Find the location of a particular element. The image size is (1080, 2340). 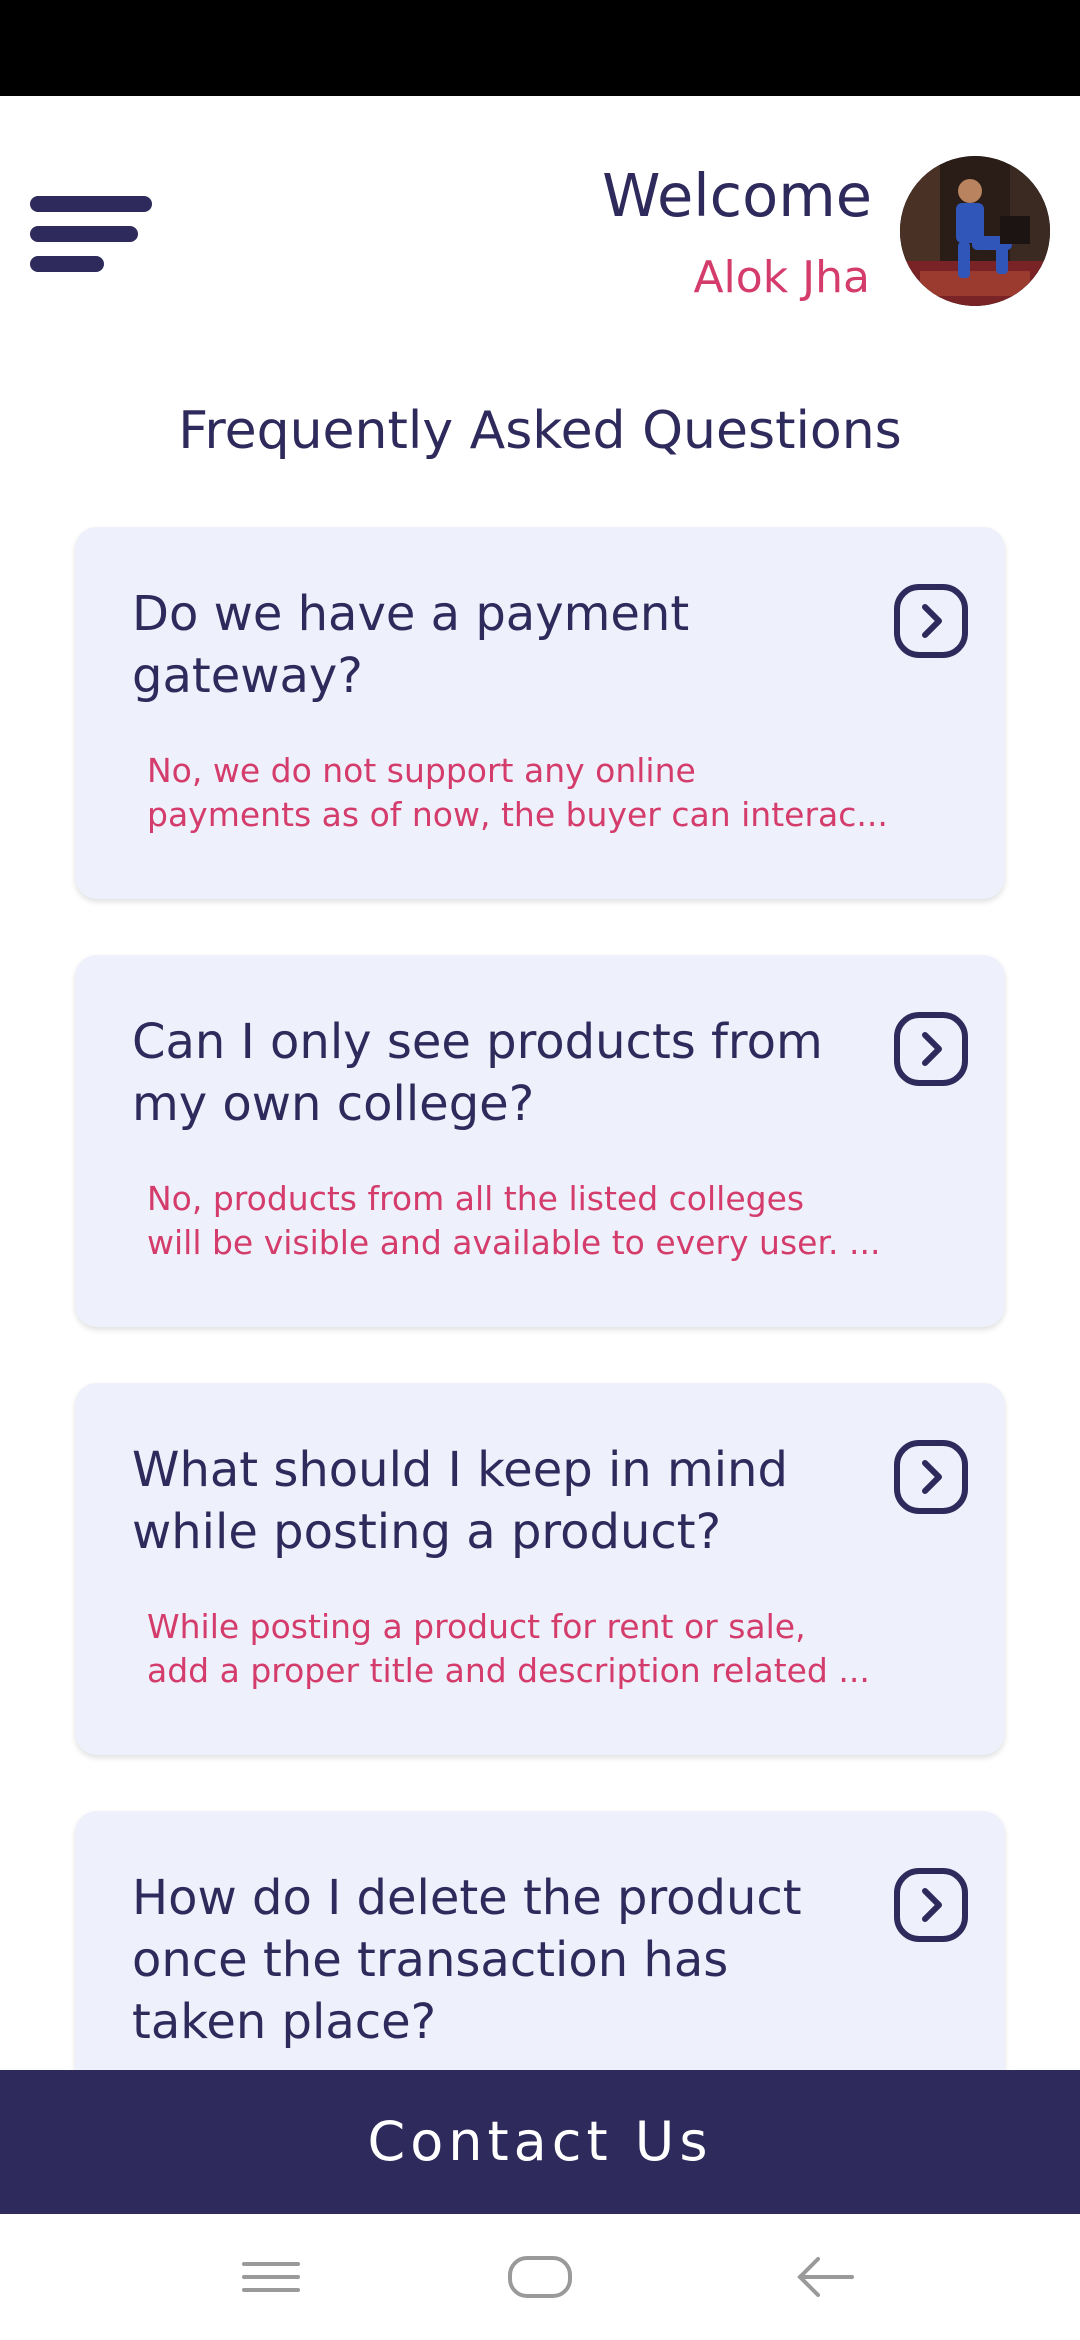

contact-us-button: Contact Us is located at coordinates (540, 2142).